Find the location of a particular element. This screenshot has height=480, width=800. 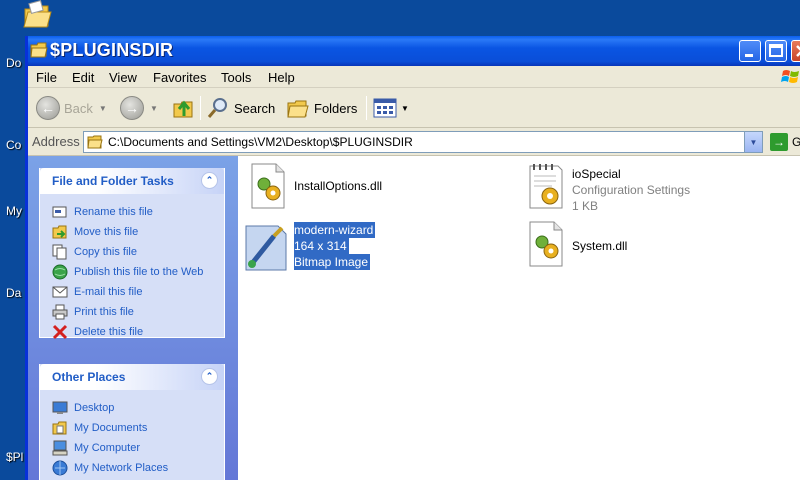

file-details: modern-wizard 164 x 314 Bitmap Image is located at coordinates (335, 246).